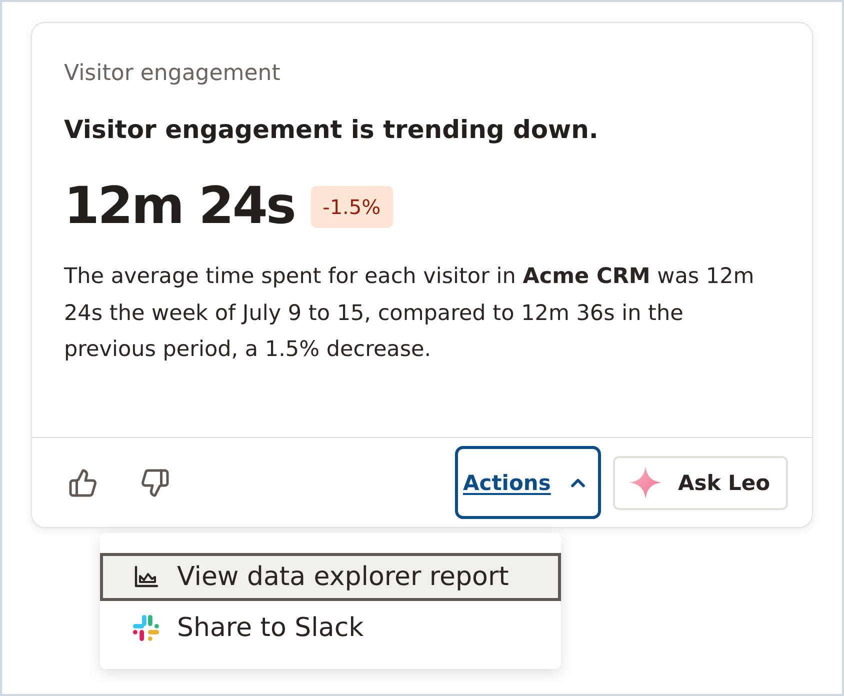  I want to click on card-headline: Visitor engagement is trending down., so click(332, 130).